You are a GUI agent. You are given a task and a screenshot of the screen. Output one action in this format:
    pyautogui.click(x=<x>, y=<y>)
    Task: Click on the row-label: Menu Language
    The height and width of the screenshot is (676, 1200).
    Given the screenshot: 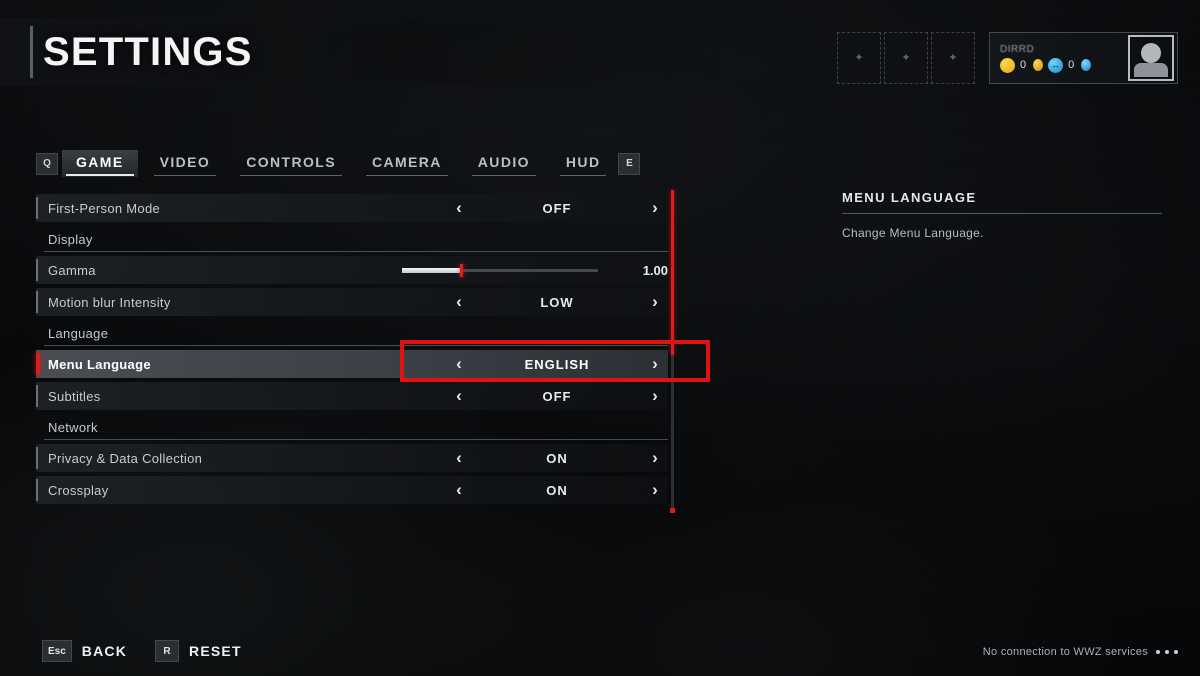 What is the action you would take?
    pyautogui.click(x=99, y=364)
    